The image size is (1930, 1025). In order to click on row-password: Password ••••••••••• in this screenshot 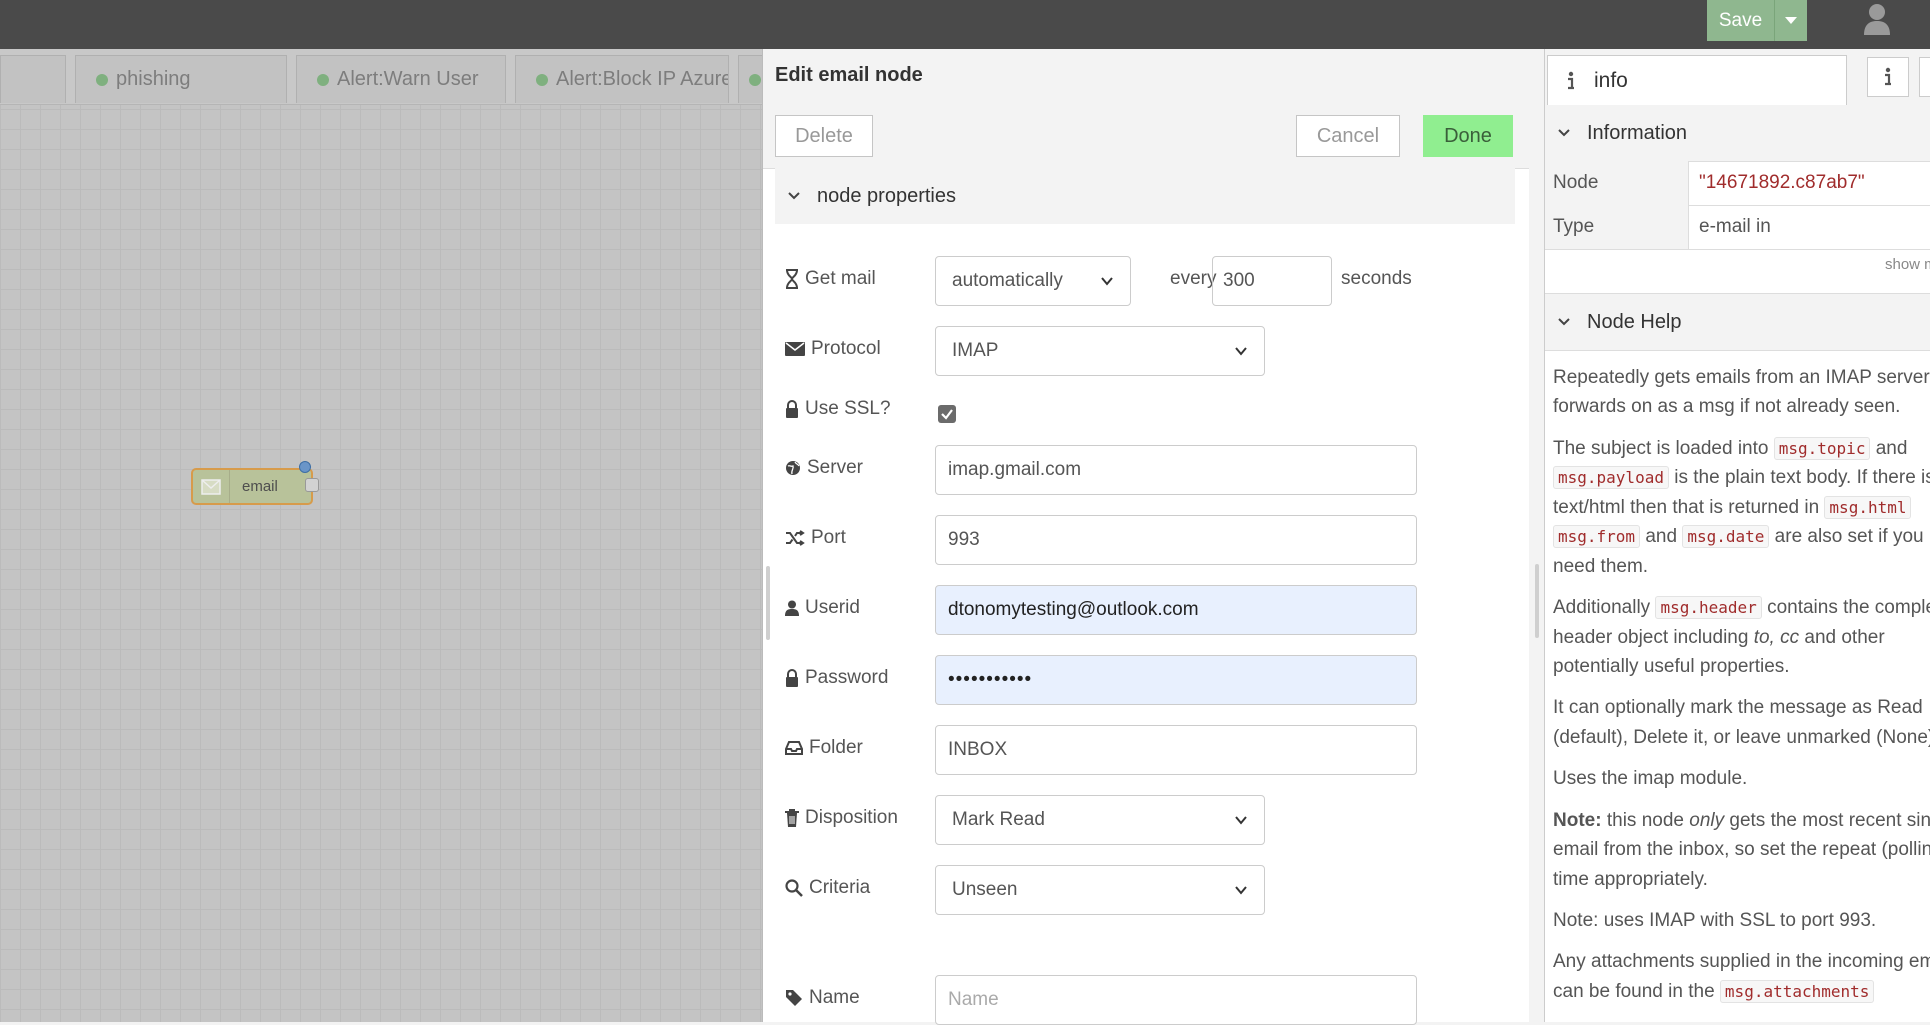, I will do `click(1145, 680)`.